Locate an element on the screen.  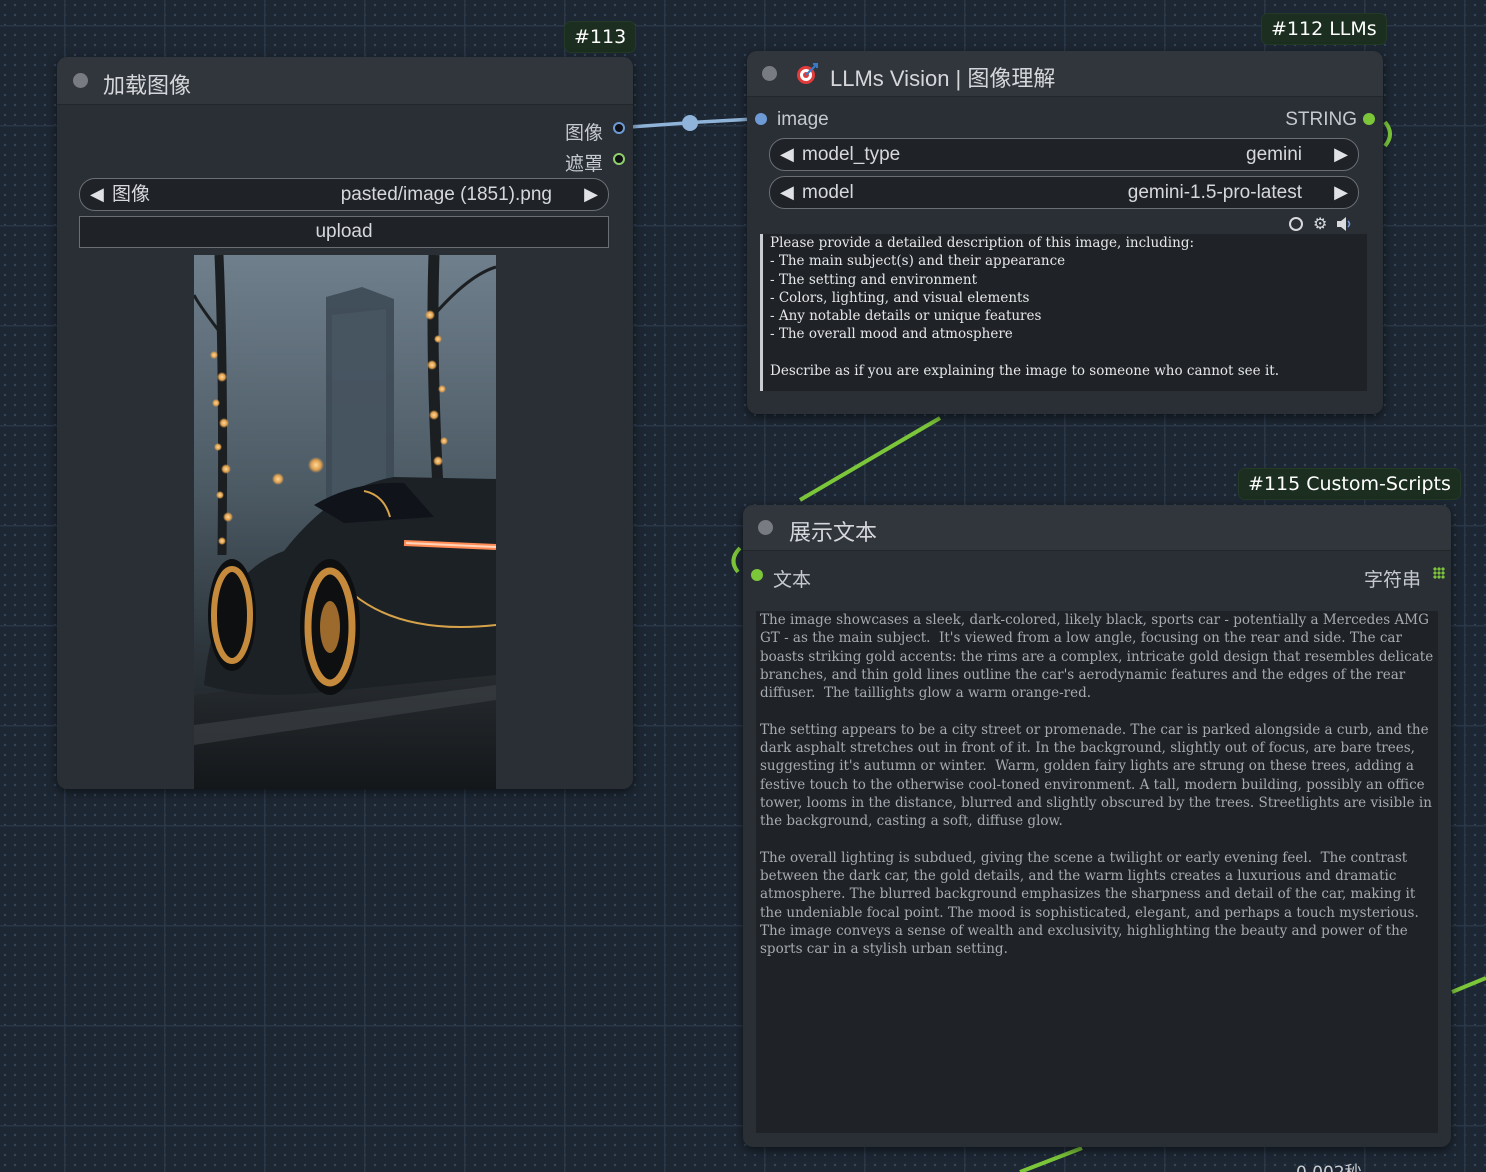
output-string-label: 字符串 is located at coordinates (1392, 580).